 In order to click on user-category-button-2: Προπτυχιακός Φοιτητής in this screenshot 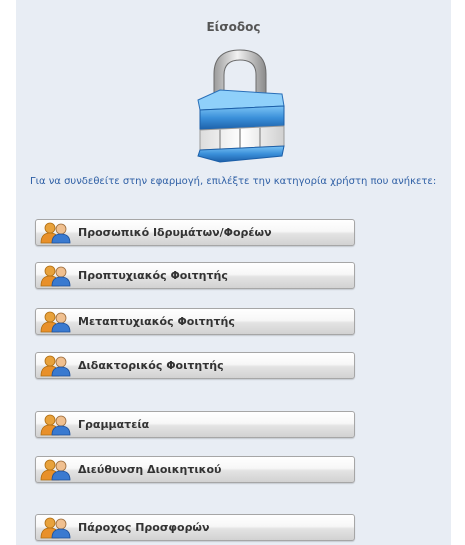, I will do `click(195, 275)`.